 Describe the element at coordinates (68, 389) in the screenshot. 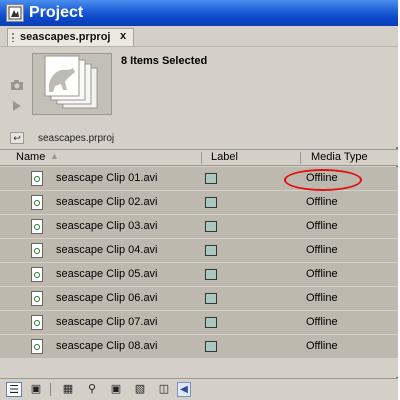

I see `storyboard-icon: ▦` at that location.